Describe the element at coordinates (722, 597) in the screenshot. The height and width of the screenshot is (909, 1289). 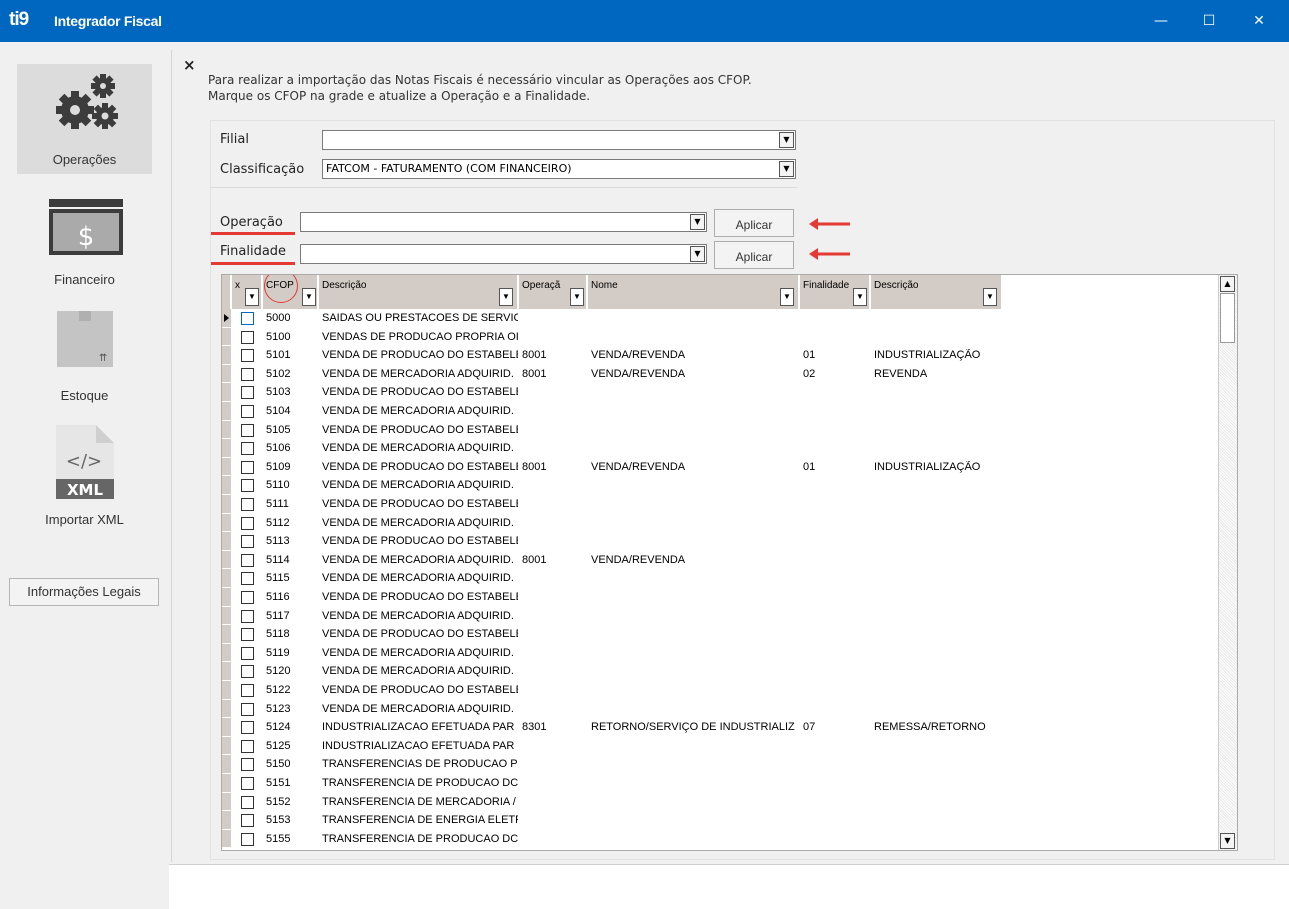
I see `table-row: 5116 VENDA DE PRODUCAO DO ESTABELE` at that location.